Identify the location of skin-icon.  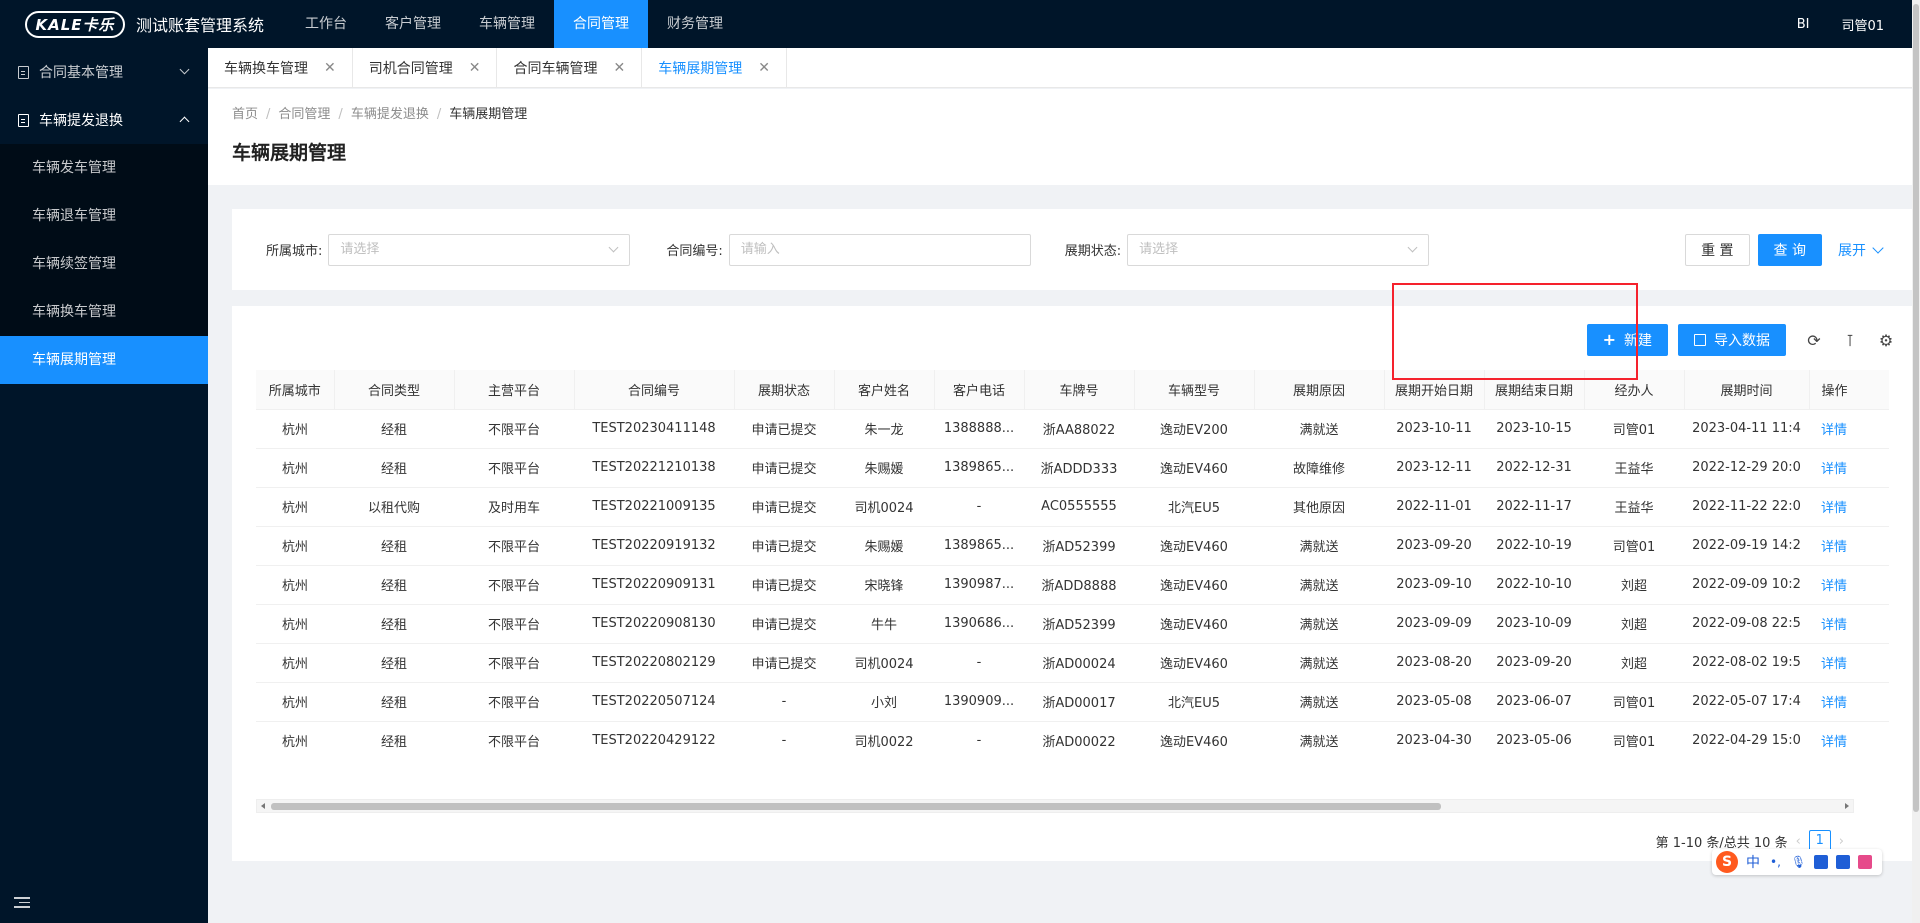
(1843, 862).